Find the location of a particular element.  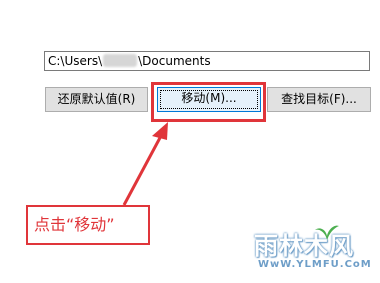

watermark-logo-text: 雨林木风 is located at coordinates (304, 246).